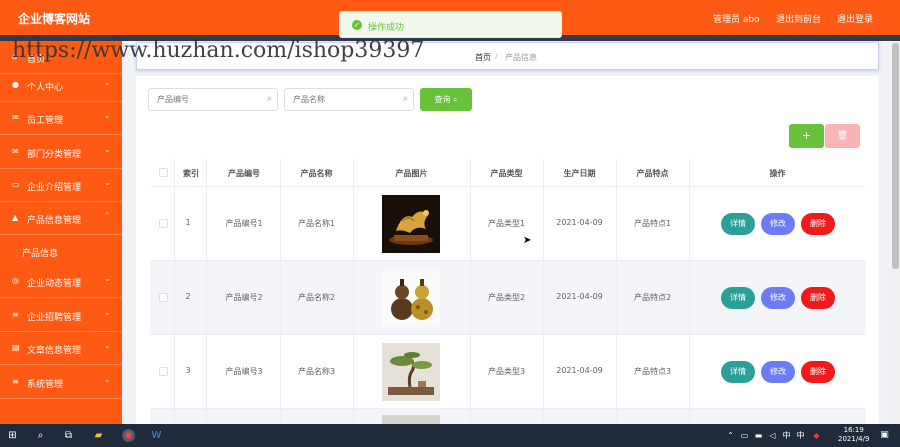 The image size is (900, 447). What do you see at coordinates (16, 347) in the screenshot?
I see `doc-icon: ▤` at bounding box center [16, 347].